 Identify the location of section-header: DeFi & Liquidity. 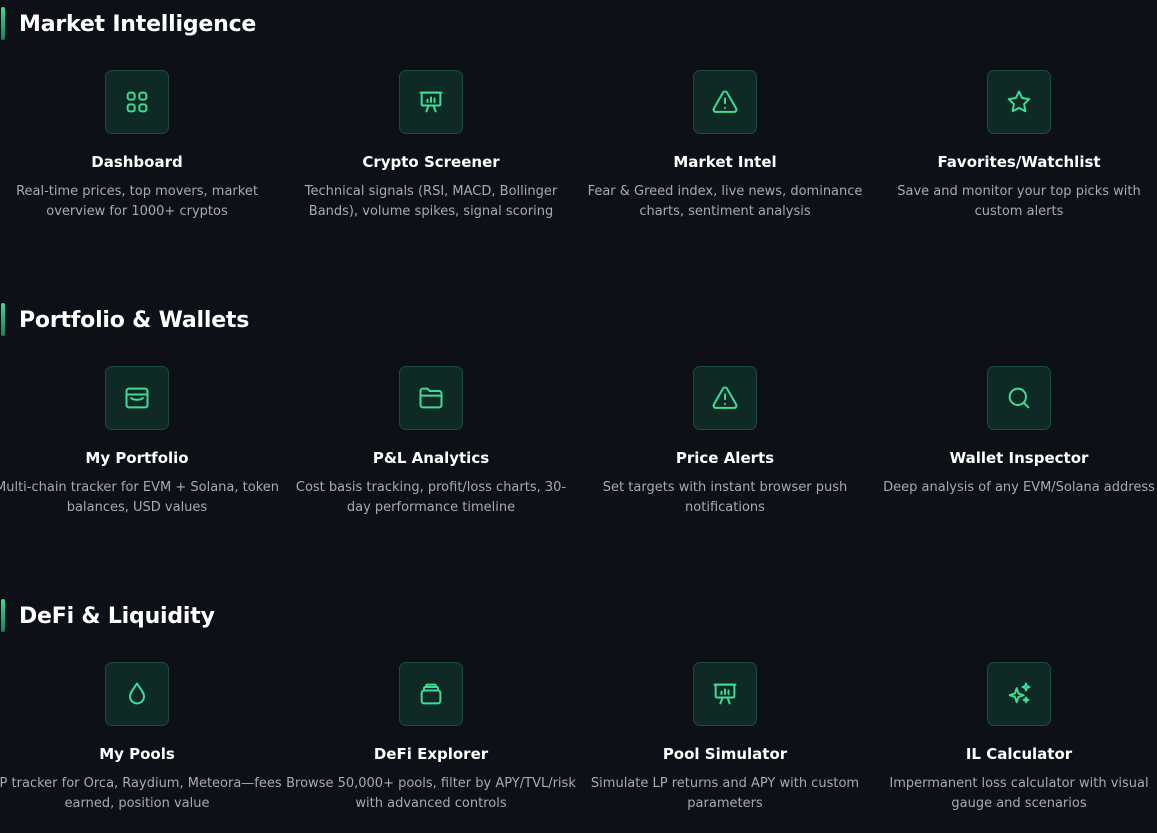
(300, 615).